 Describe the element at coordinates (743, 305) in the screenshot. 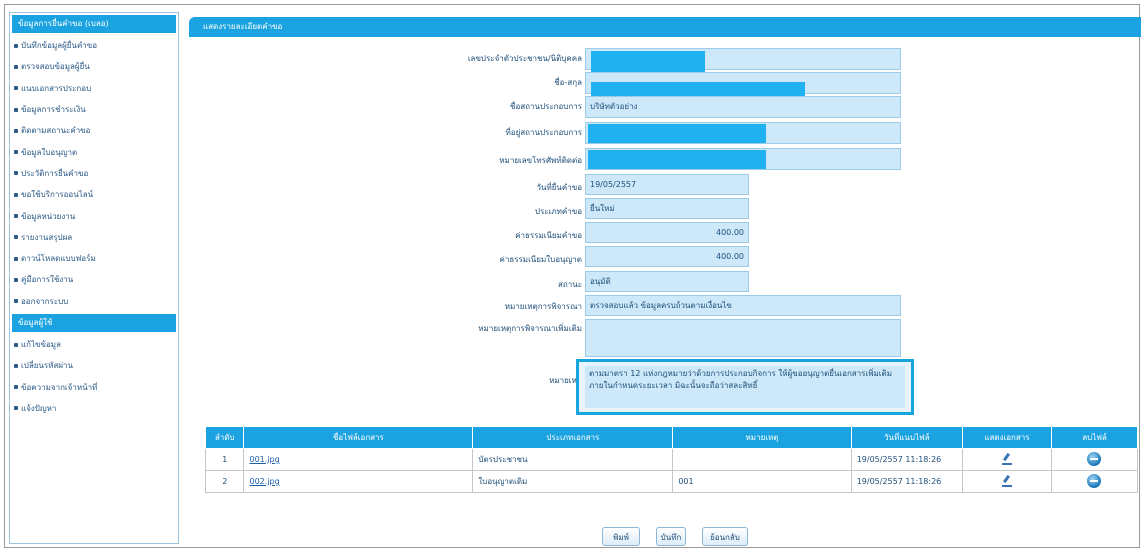

I see `reason-field: ตรวจสอบแล้ว ข้อมูลครบถ้วนตามเงื่อนไข` at that location.